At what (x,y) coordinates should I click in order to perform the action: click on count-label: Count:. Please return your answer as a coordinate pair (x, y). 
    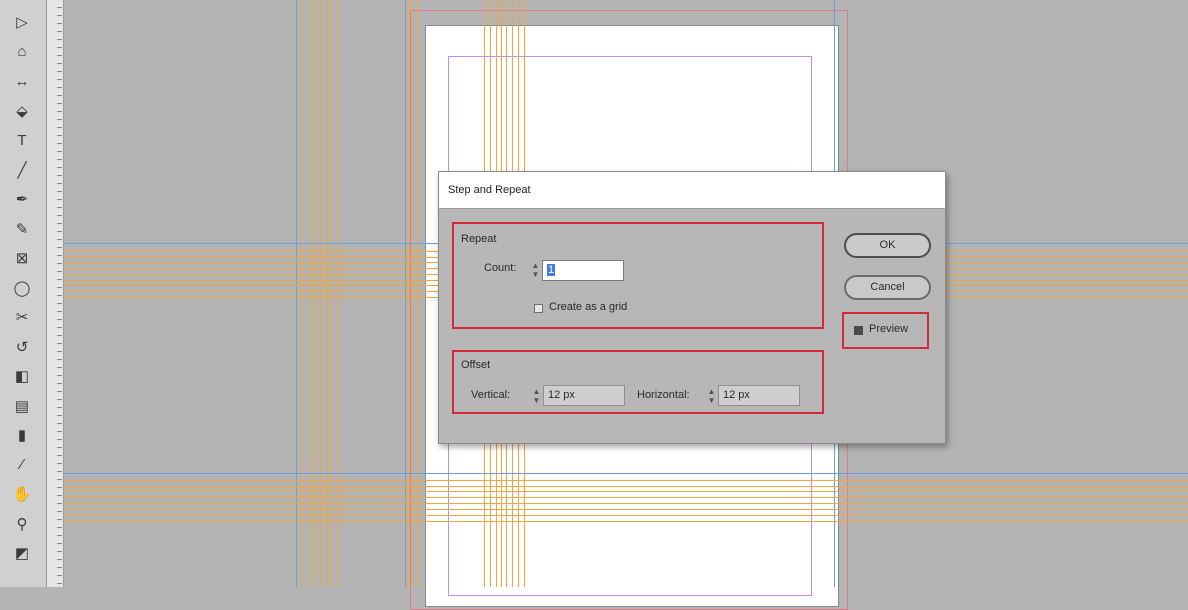
    Looking at the image, I should click on (500, 268).